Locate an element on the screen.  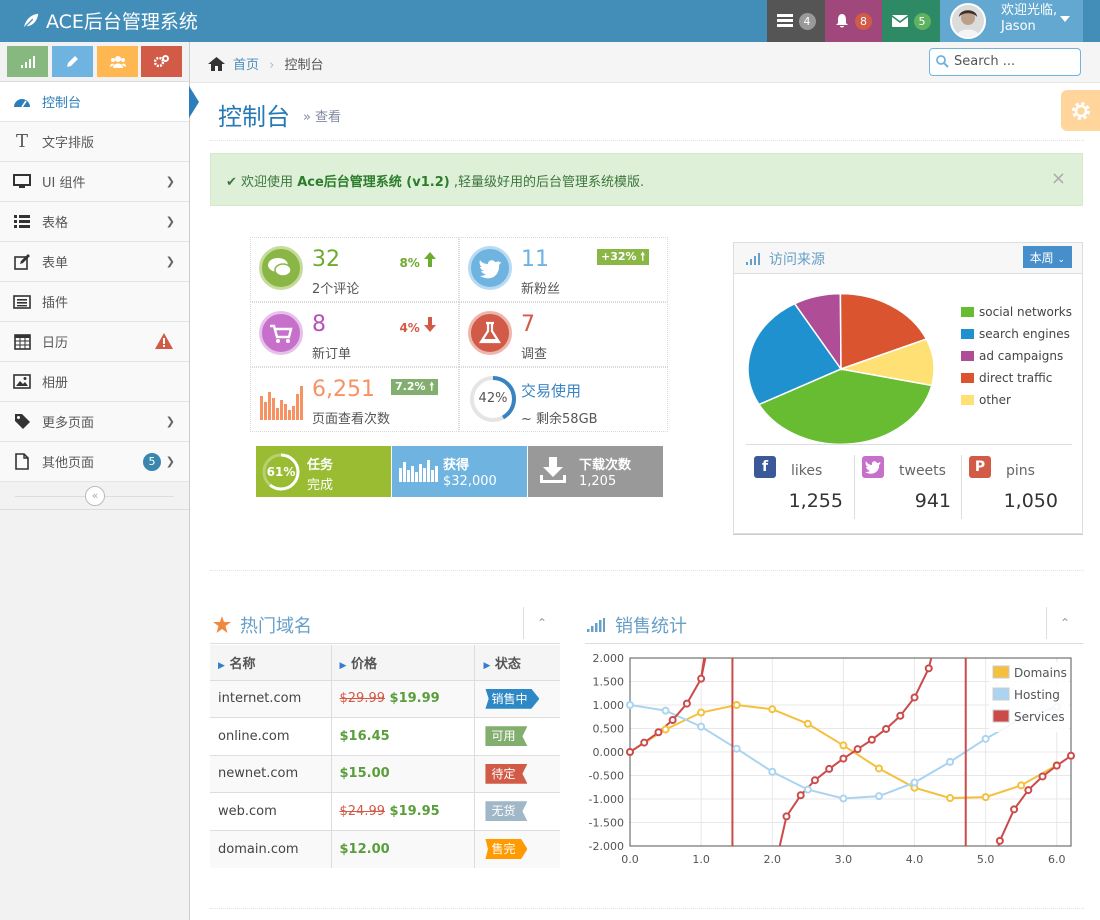
sidebar-collapse: « is located at coordinates (94, 497).